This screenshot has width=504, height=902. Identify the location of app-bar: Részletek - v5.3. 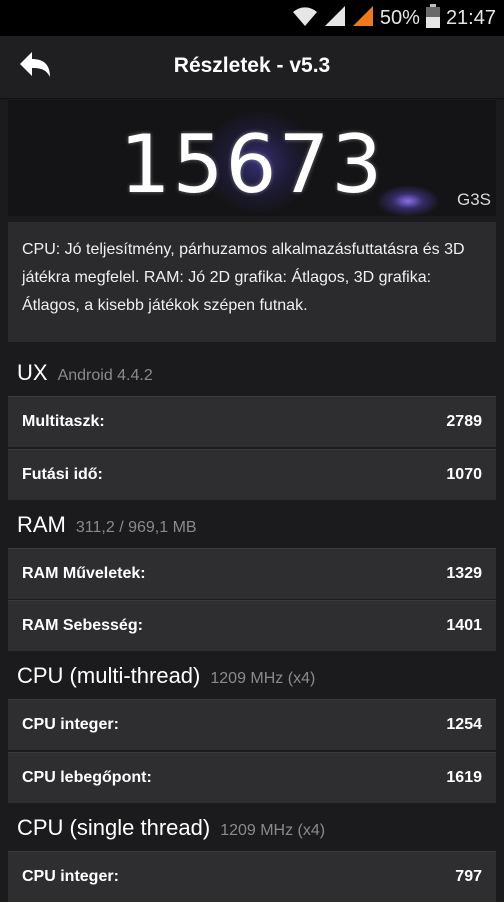
(252, 67).